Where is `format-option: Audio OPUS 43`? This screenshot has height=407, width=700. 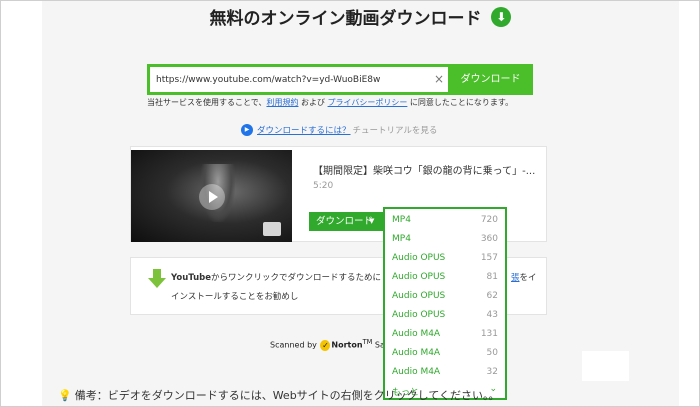
format-option: Audio OPUS 43 is located at coordinates (445, 315).